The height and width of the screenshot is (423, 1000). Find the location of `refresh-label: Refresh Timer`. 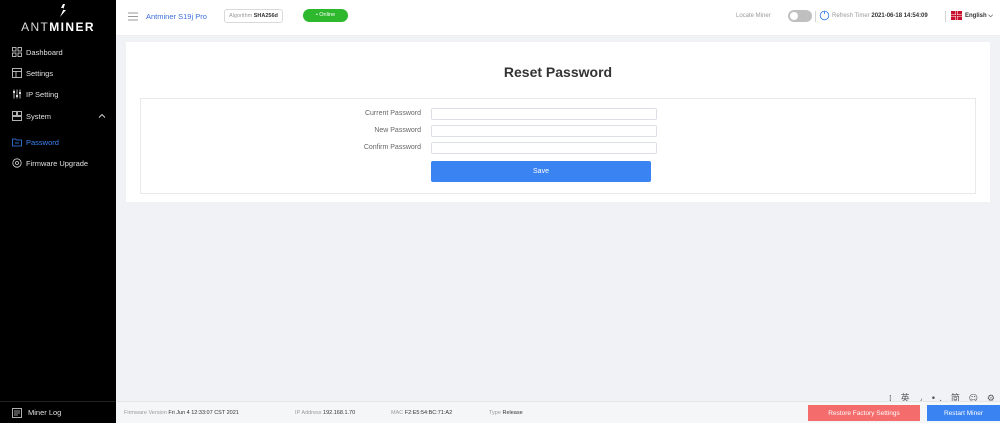

refresh-label: Refresh Timer is located at coordinates (851, 16).